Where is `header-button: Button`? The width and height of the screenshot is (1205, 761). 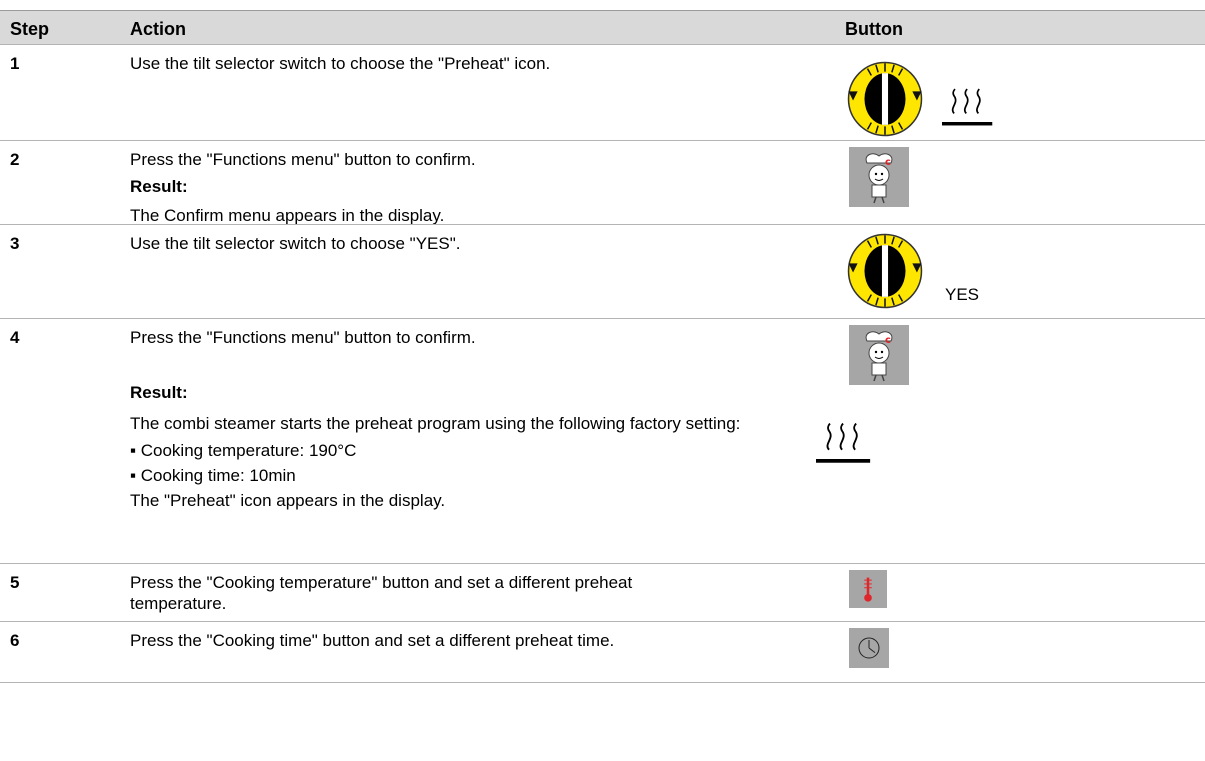 header-button: Button is located at coordinates (874, 29).